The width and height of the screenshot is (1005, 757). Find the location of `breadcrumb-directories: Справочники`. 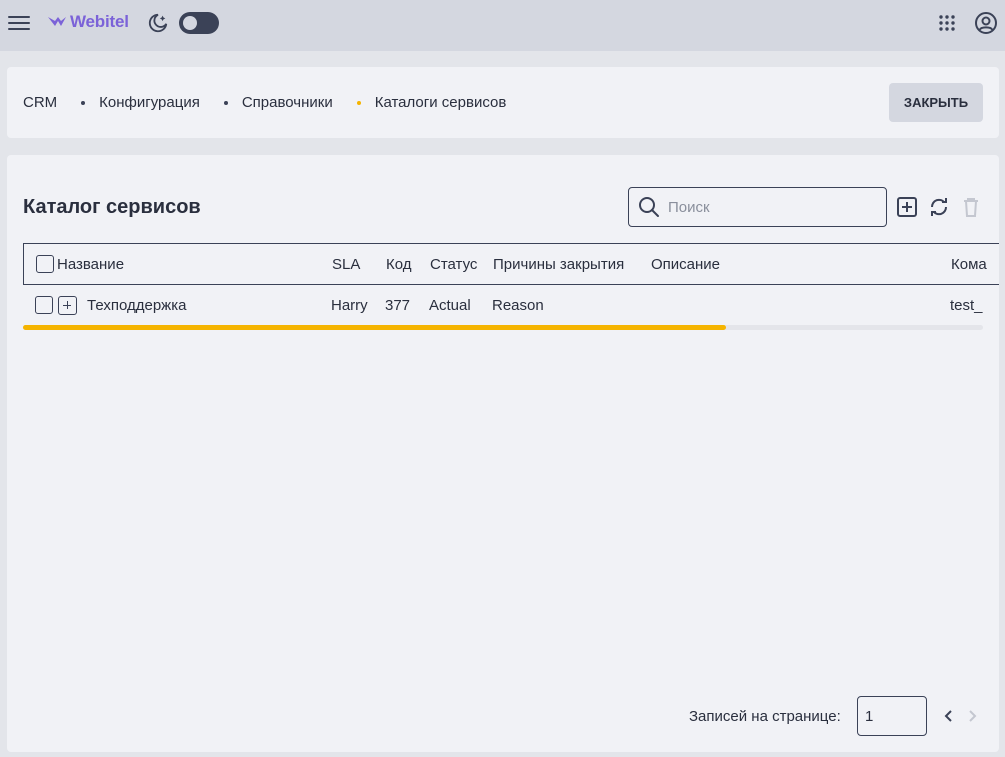

breadcrumb-directories: Справочники is located at coordinates (287, 102).